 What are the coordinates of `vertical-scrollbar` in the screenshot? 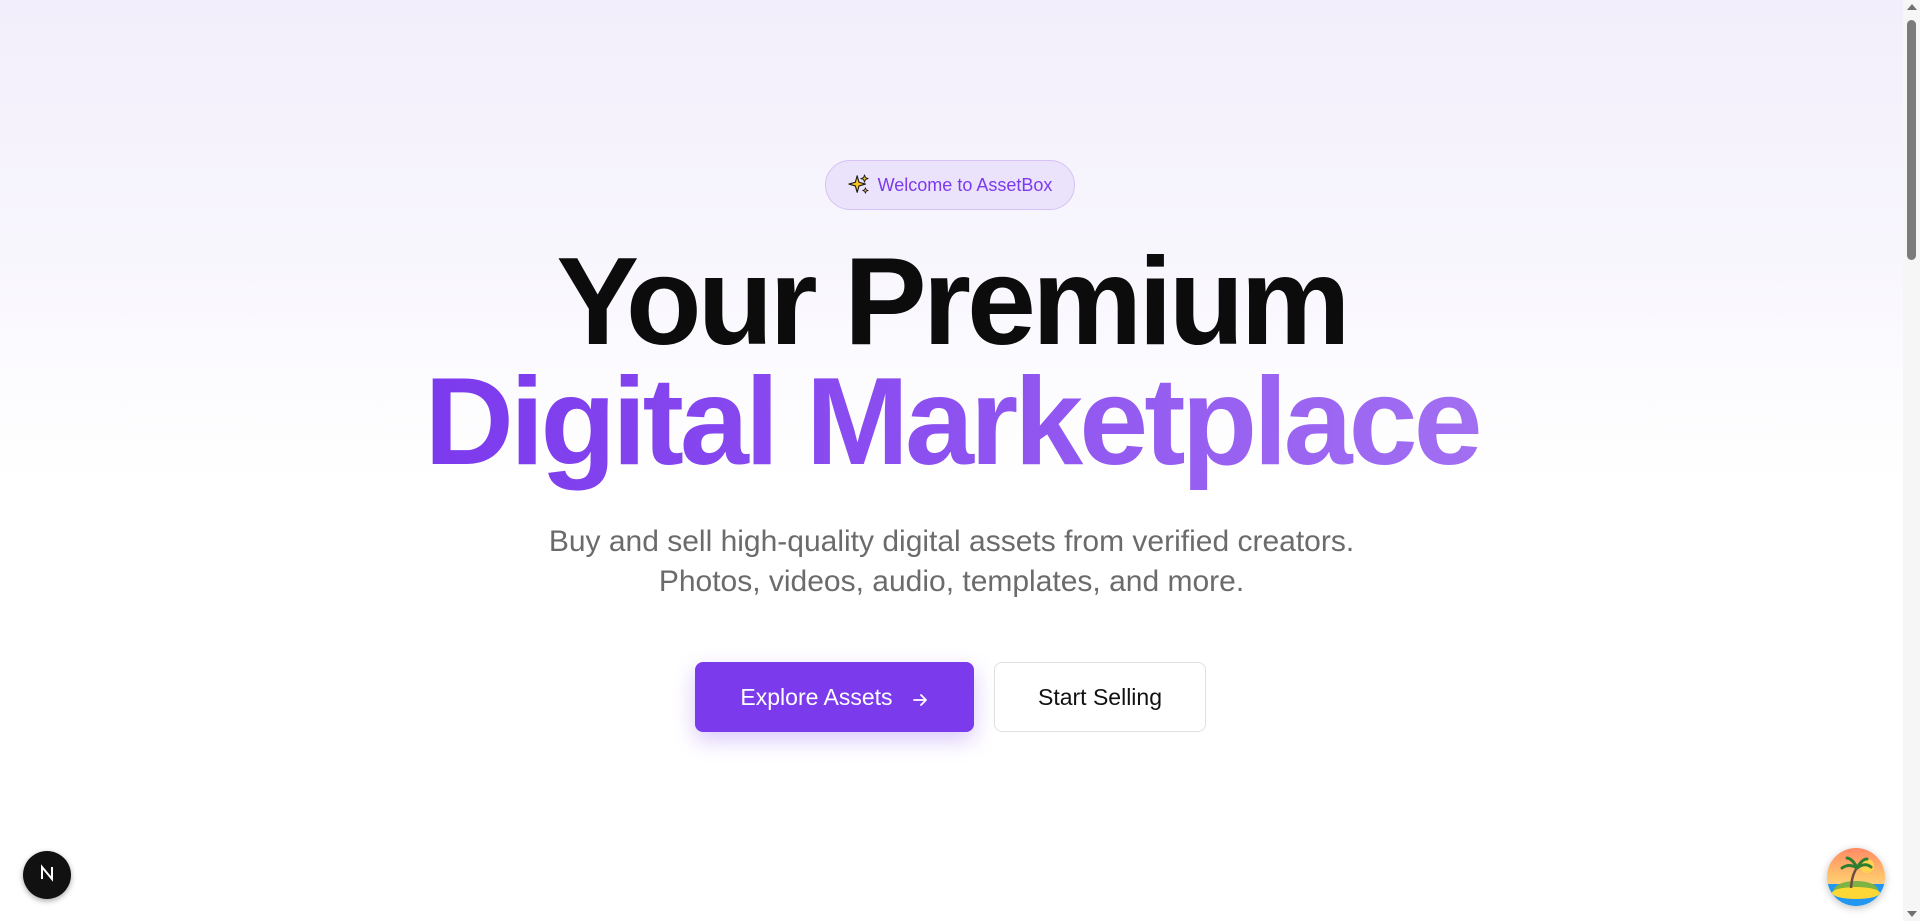 It's located at (1911, 460).